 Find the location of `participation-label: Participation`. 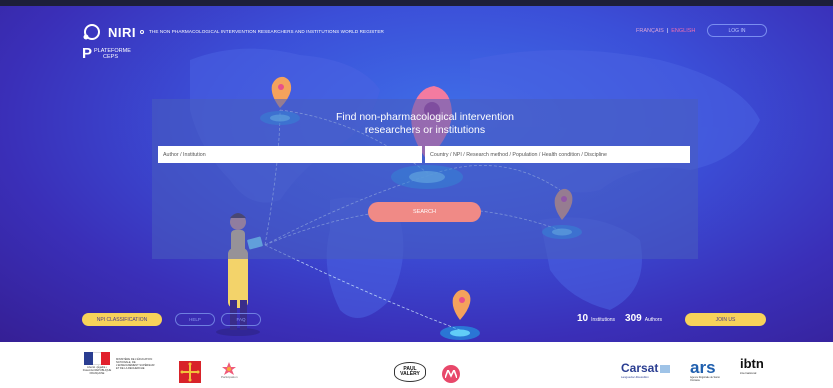

participation-label: Participation is located at coordinates (229, 377).